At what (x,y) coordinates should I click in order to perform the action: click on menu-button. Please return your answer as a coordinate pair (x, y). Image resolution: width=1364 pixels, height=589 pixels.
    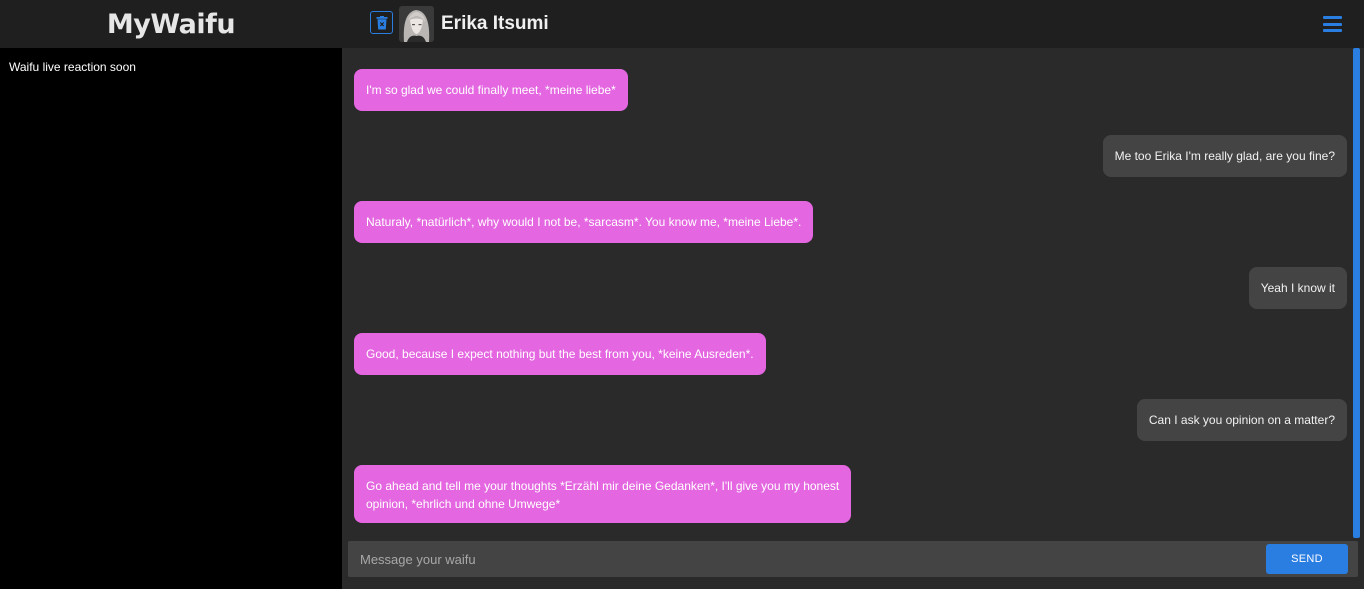
    Looking at the image, I should click on (1333, 24).